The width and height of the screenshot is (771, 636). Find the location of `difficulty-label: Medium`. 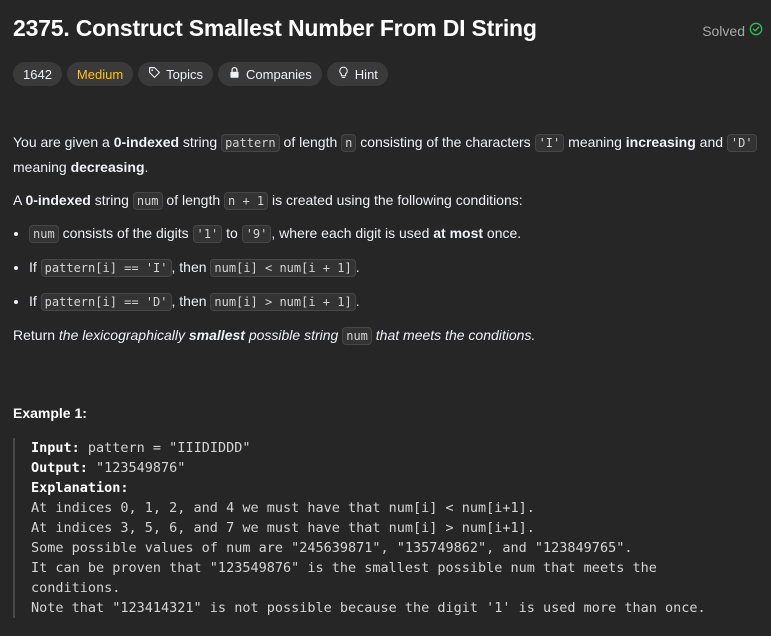

difficulty-label: Medium is located at coordinates (100, 74).